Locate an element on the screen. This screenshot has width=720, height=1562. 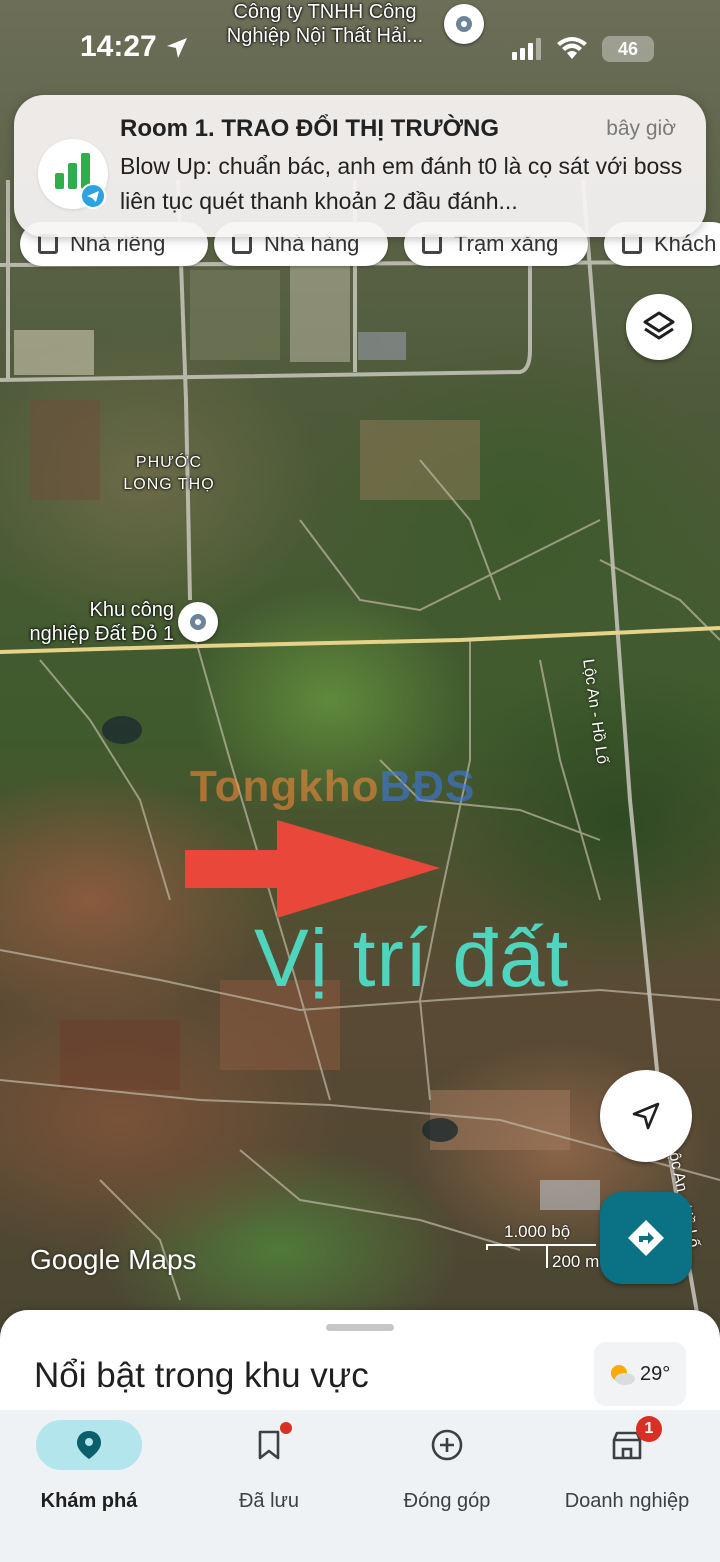
directions-icon is located at coordinates (646, 1238).